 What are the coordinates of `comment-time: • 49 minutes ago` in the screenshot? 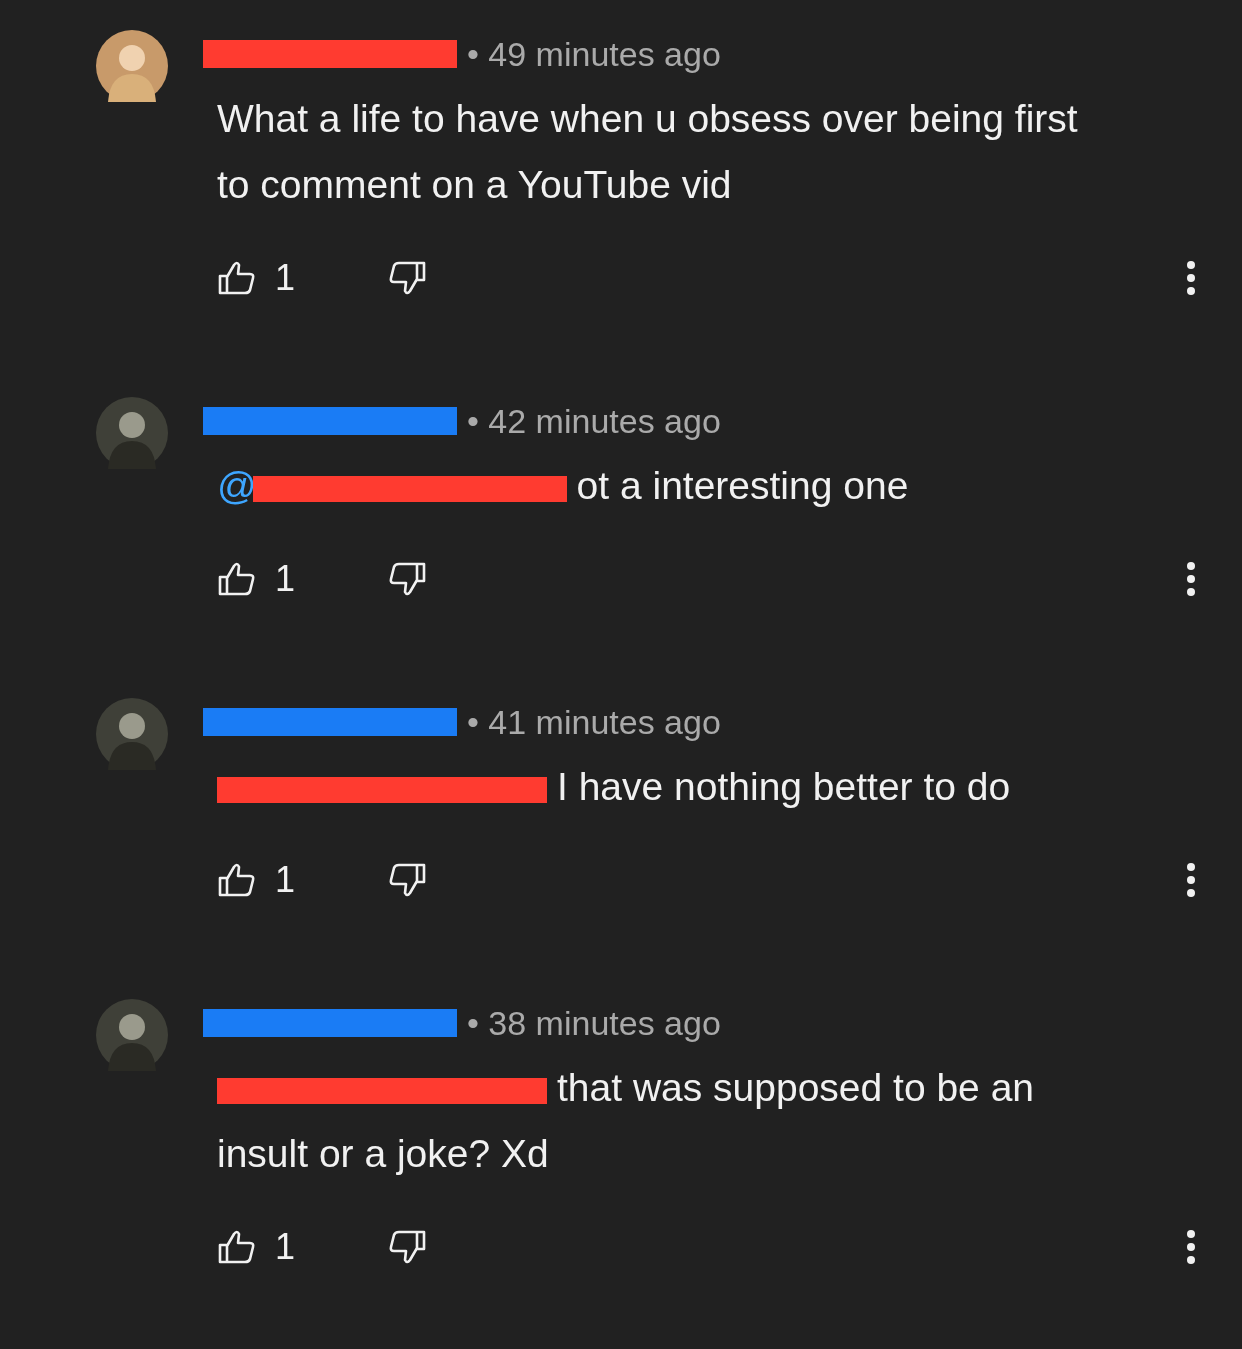 It's located at (594, 54).